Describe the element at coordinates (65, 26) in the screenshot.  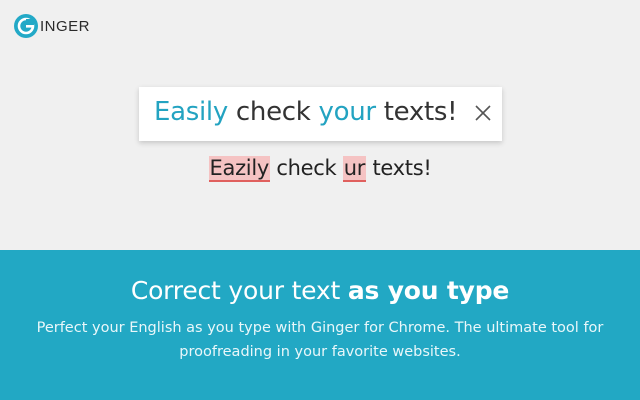
I see `logo-text: INGER` at that location.